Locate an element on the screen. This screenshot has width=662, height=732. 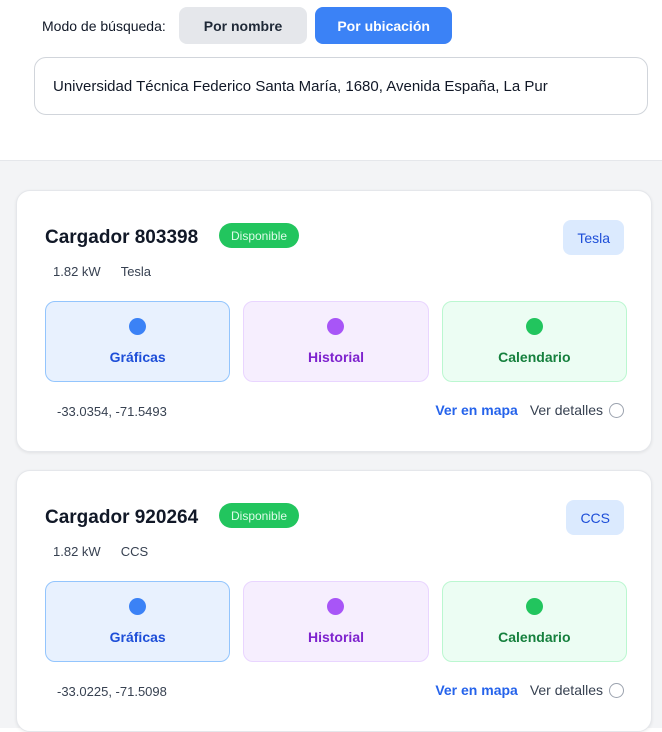
mode-by-name-button: Por nombre is located at coordinates (243, 25).